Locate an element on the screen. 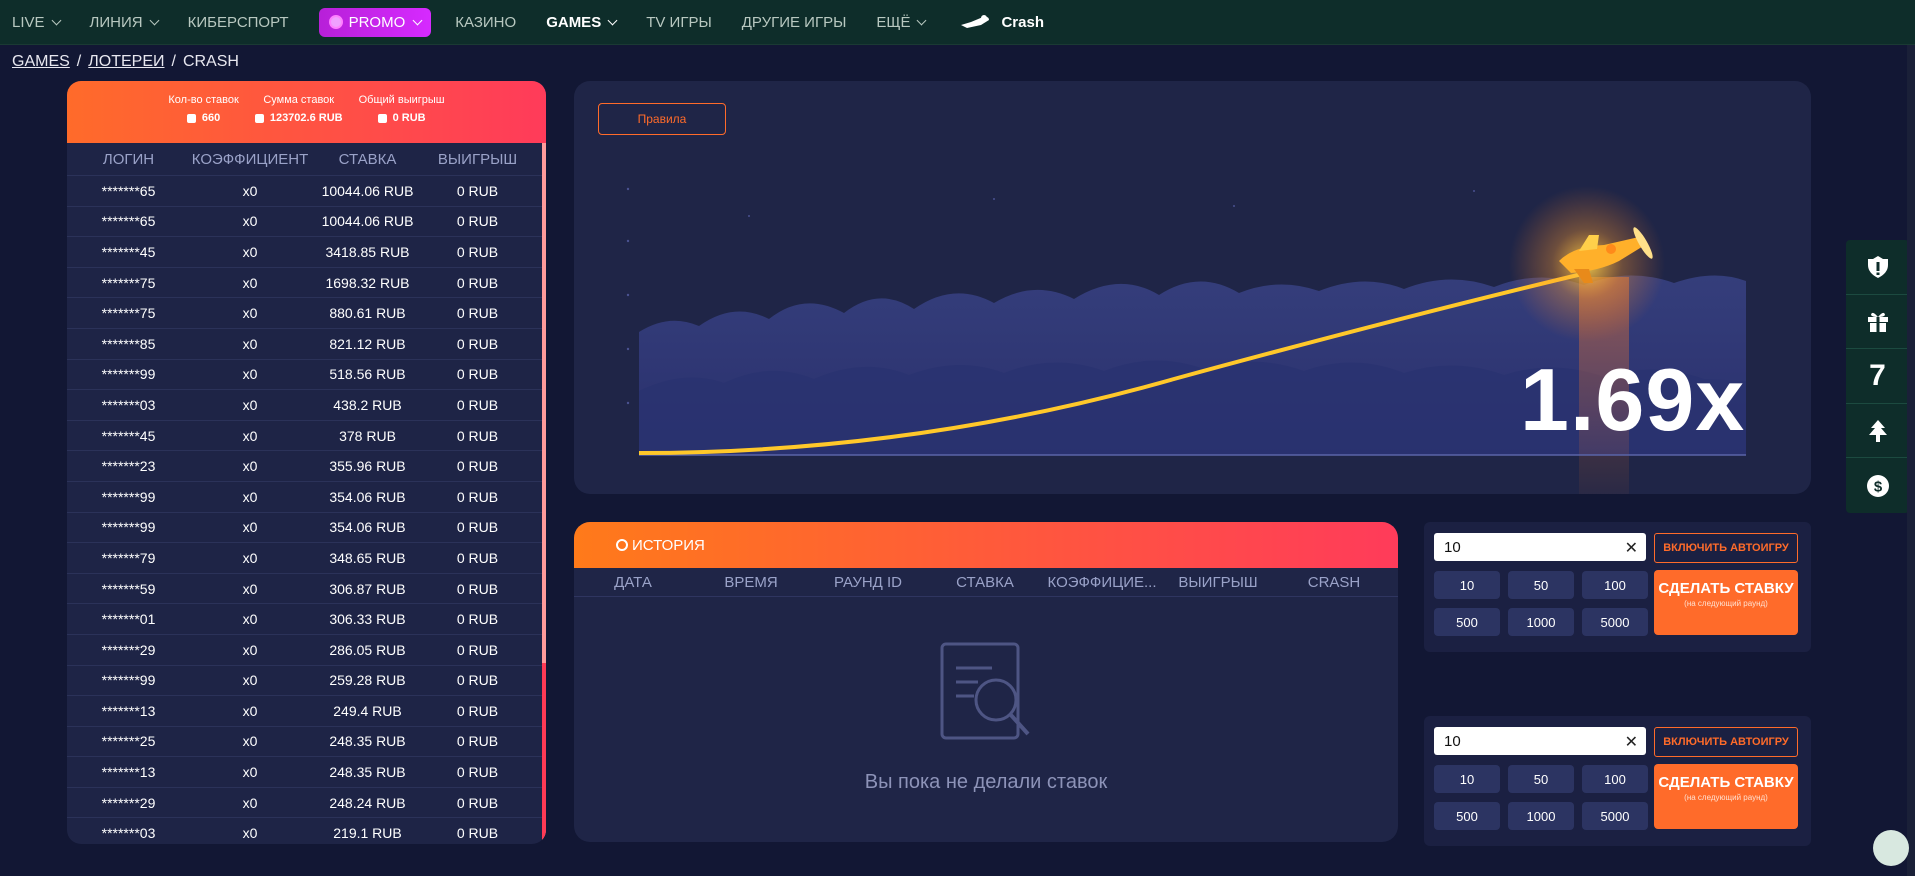 This screenshot has height=876, width=1915. dock-dollar: $ is located at coordinates (1877, 485).